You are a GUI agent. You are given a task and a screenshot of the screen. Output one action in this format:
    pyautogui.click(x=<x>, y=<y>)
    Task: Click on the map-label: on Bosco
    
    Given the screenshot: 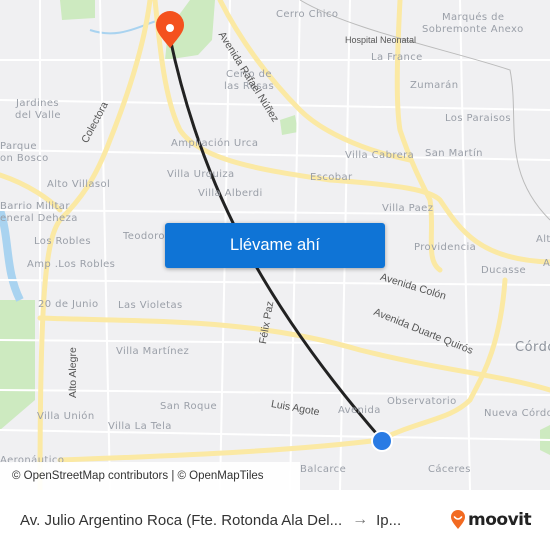 What is the action you would take?
    pyautogui.click(x=24, y=158)
    